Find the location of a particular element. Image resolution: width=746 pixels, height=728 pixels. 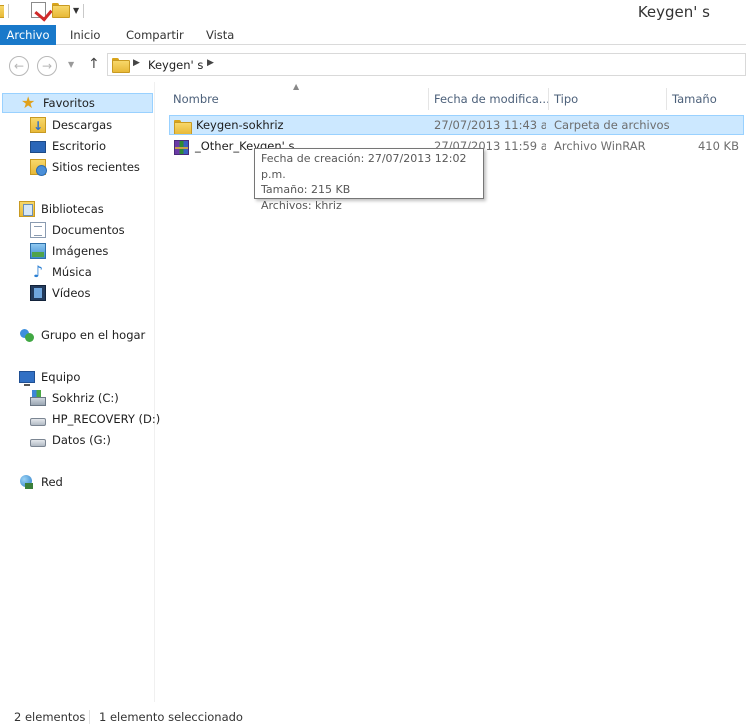

nav-red: Red is located at coordinates (41, 482).